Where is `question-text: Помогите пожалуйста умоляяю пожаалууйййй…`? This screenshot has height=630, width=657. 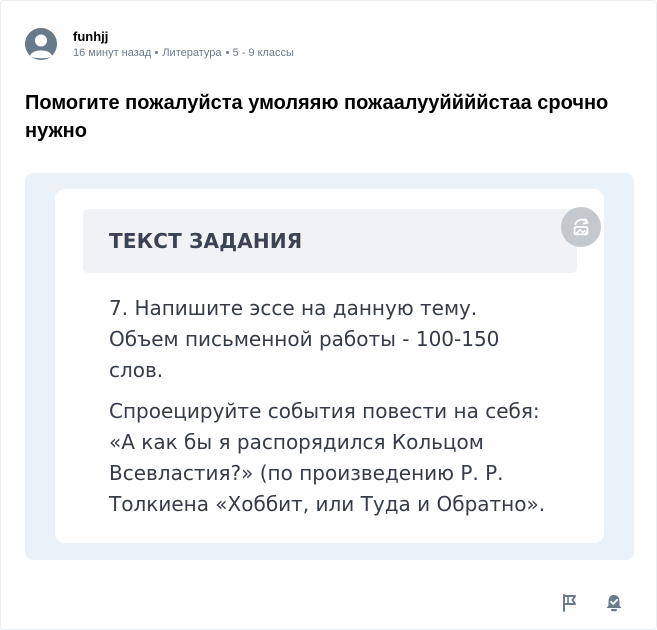
question-text: Помогите пожалуйста умоляяю пожаалууйййй… is located at coordinates (317, 117).